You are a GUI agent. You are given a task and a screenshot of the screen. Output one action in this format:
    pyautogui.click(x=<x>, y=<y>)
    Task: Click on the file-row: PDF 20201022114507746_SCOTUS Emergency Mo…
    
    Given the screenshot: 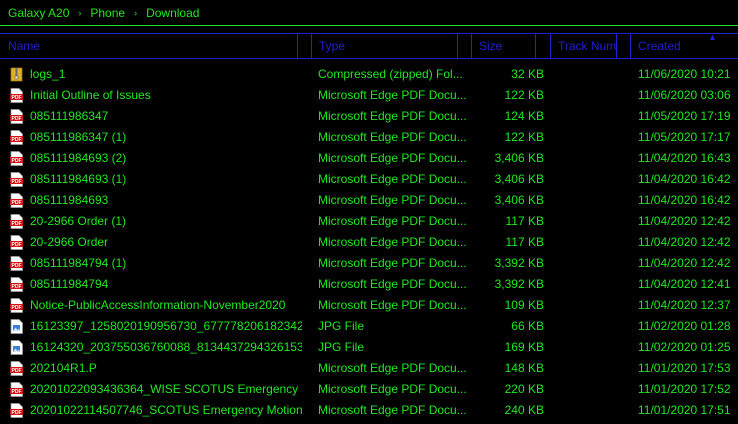 What is the action you would take?
    pyautogui.click(x=369, y=410)
    